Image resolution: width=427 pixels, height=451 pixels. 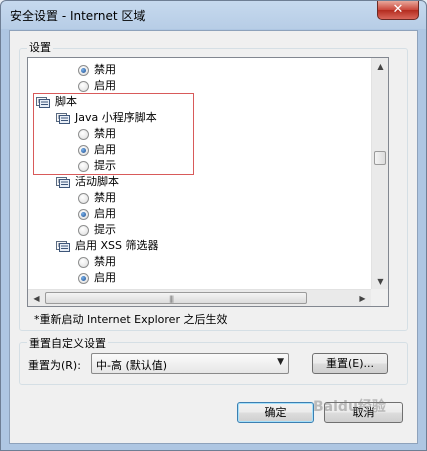 What do you see at coordinates (97, 181) in the screenshot?
I see `tree-item-label: 活动脚本` at bounding box center [97, 181].